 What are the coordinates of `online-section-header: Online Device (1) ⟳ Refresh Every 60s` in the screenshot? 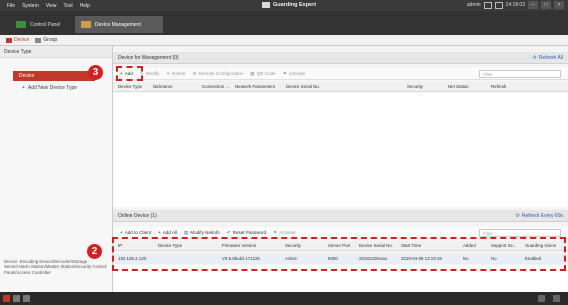 It's located at (340, 216).